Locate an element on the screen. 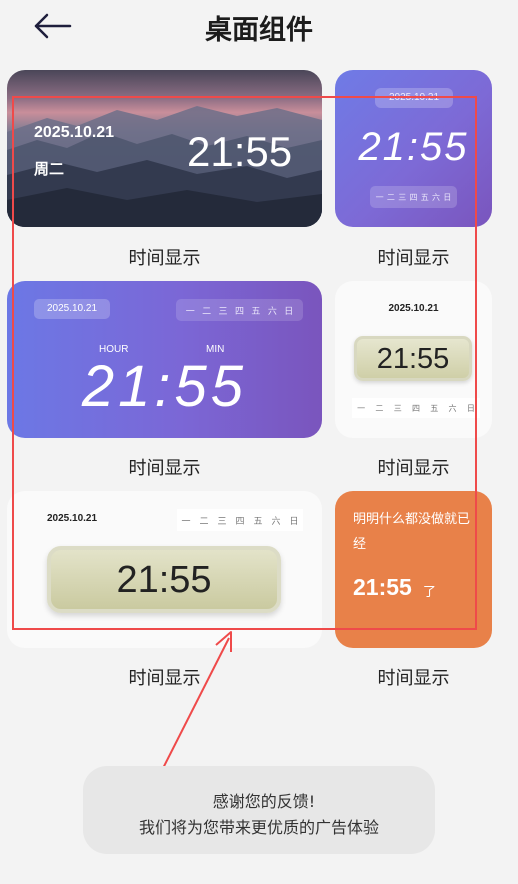 This screenshot has width=518, height=884. widget-landscape-clock: 2025.10.21 周二 21:55 is located at coordinates (164, 148).